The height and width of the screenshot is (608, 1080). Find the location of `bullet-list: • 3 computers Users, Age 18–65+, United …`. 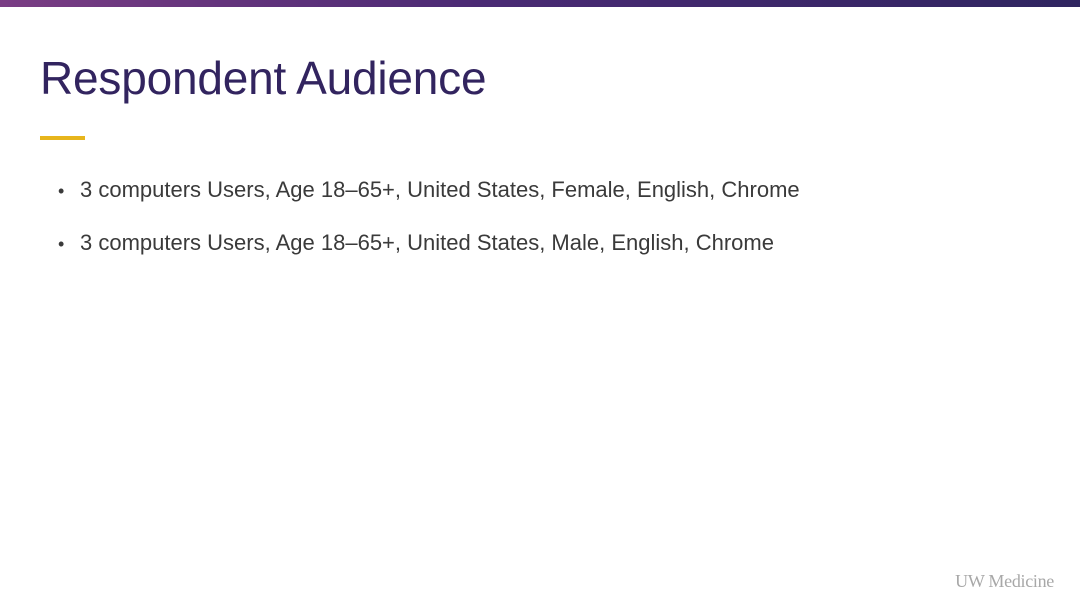

bullet-list: • 3 computers Users, Age 18–65+, United … is located at coordinates (429, 225).